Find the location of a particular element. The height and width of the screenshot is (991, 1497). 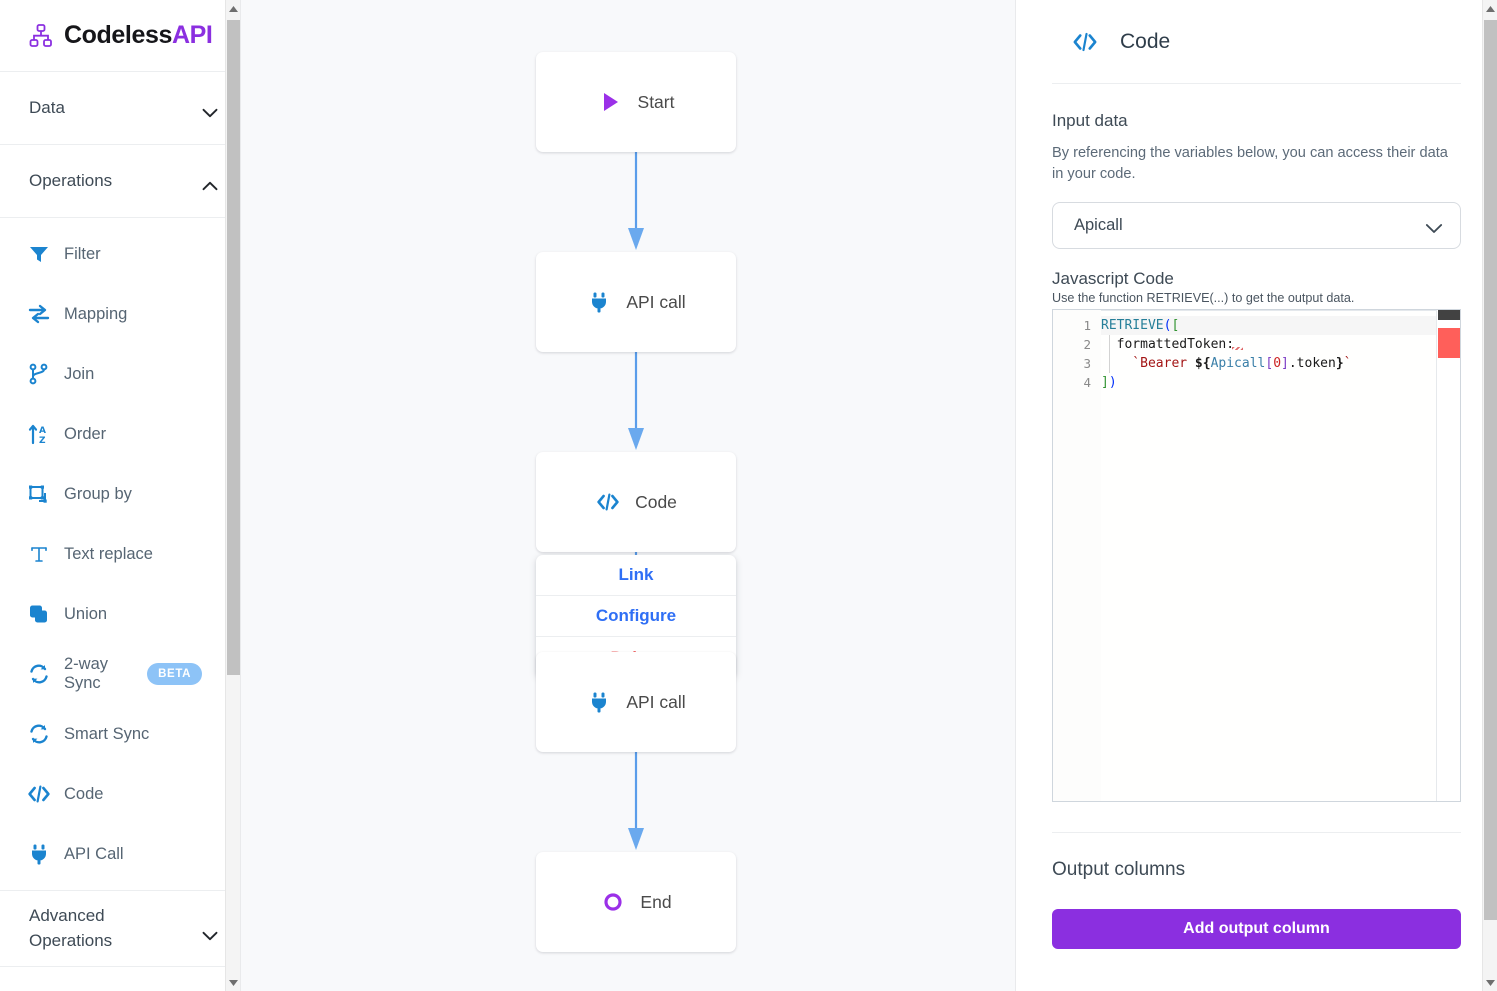

sidebar-section-operations-label: Operations is located at coordinates (71, 180).